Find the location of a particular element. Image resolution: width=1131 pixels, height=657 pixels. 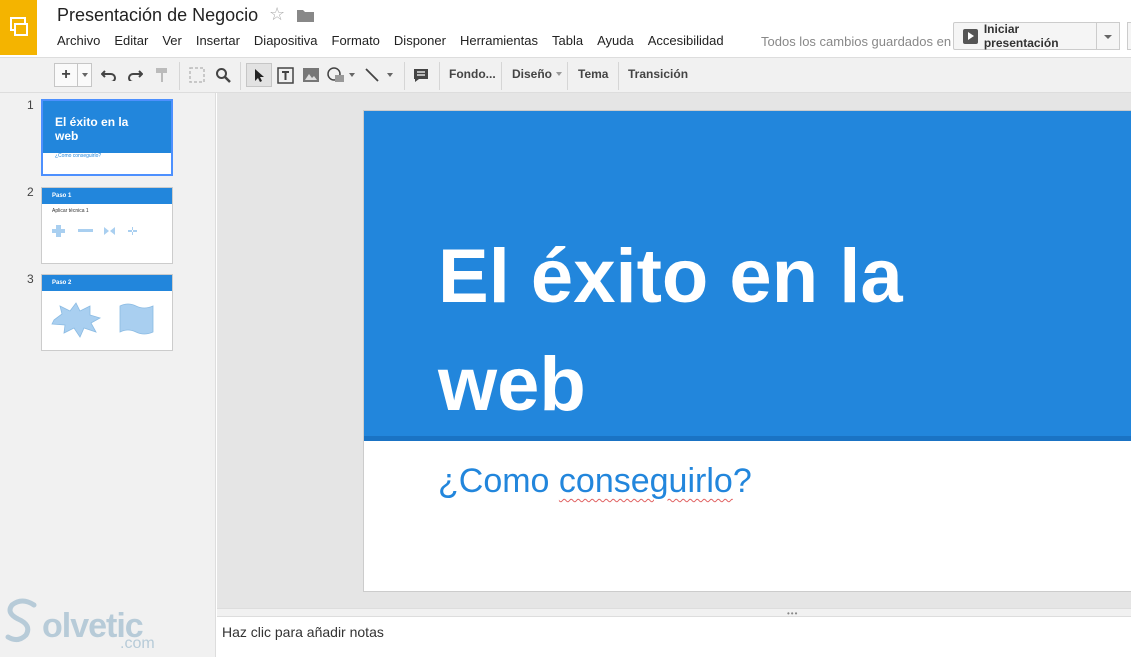

line-dropdown is located at coordinates (390, 75).